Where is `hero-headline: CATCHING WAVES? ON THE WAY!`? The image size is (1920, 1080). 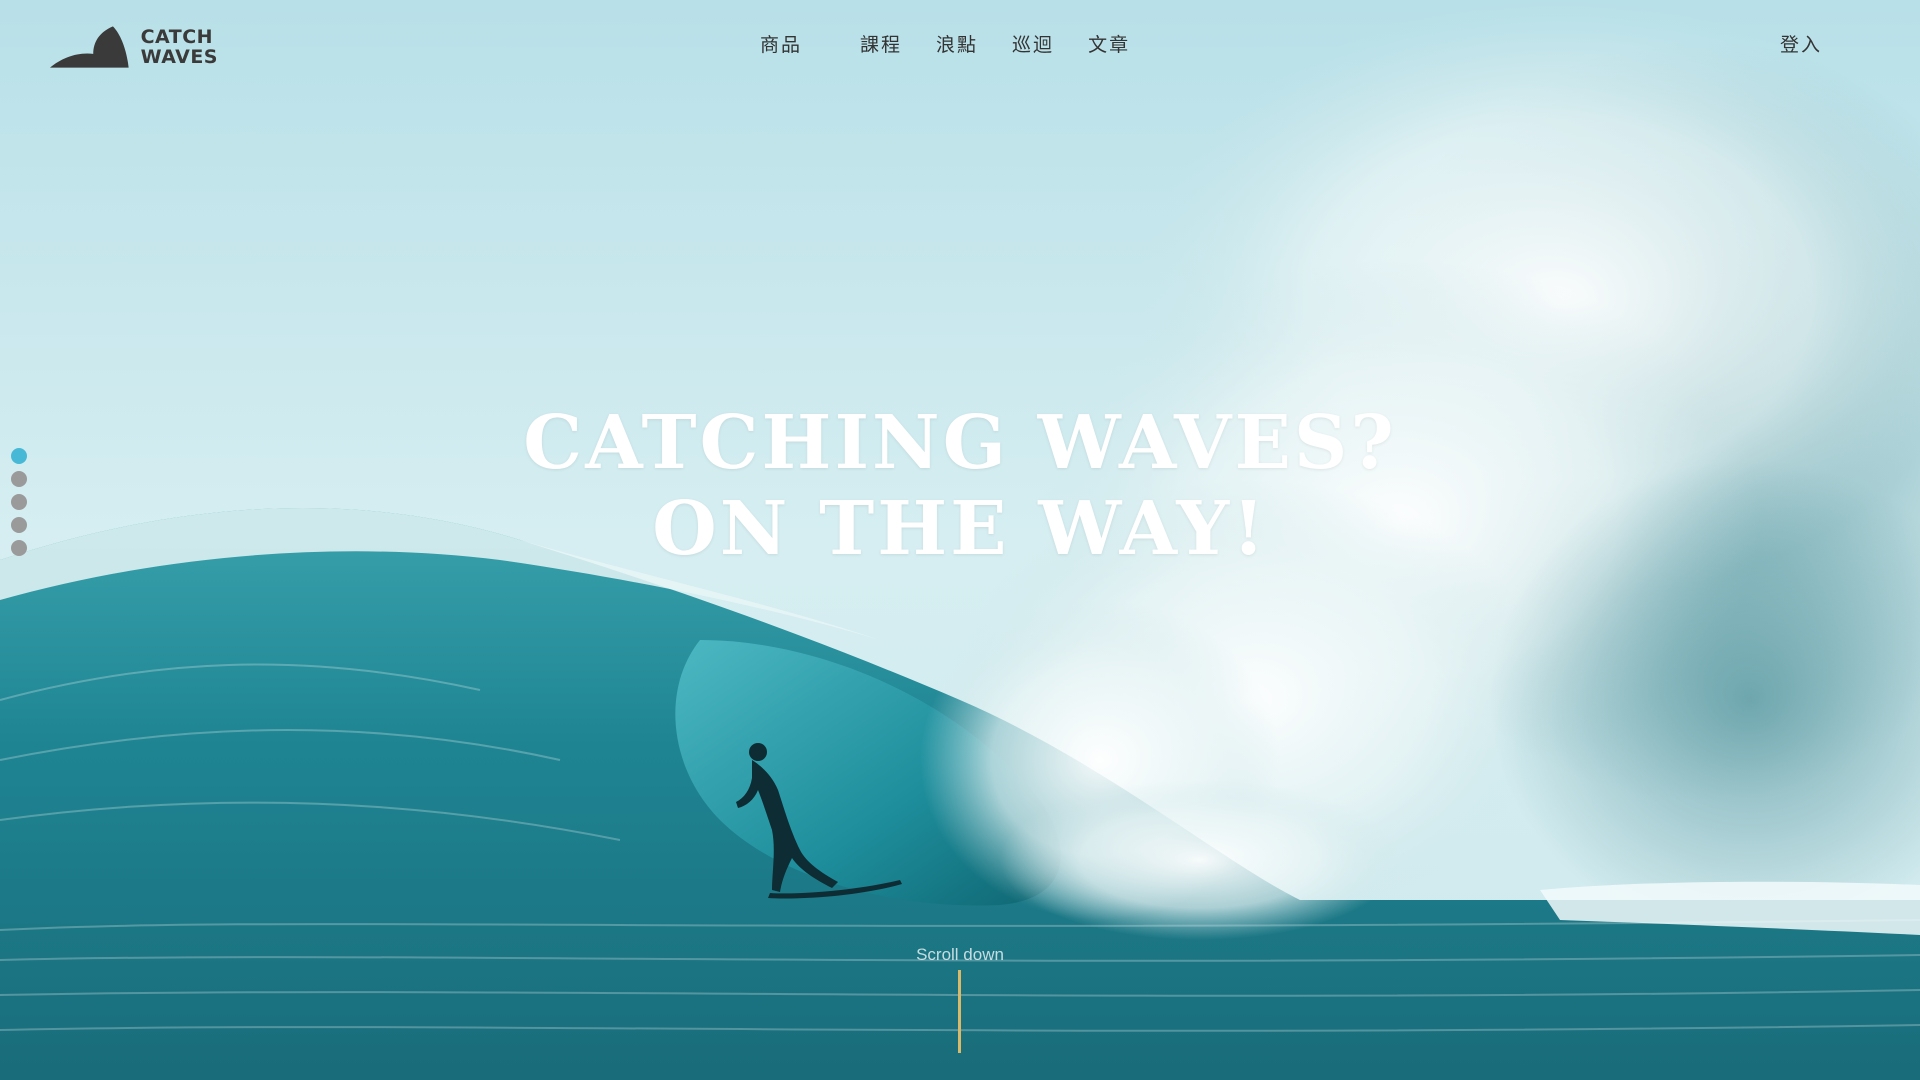 hero-headline: CATCHING WAVES? ON THE WAY! is located at coordinates (960, 486).